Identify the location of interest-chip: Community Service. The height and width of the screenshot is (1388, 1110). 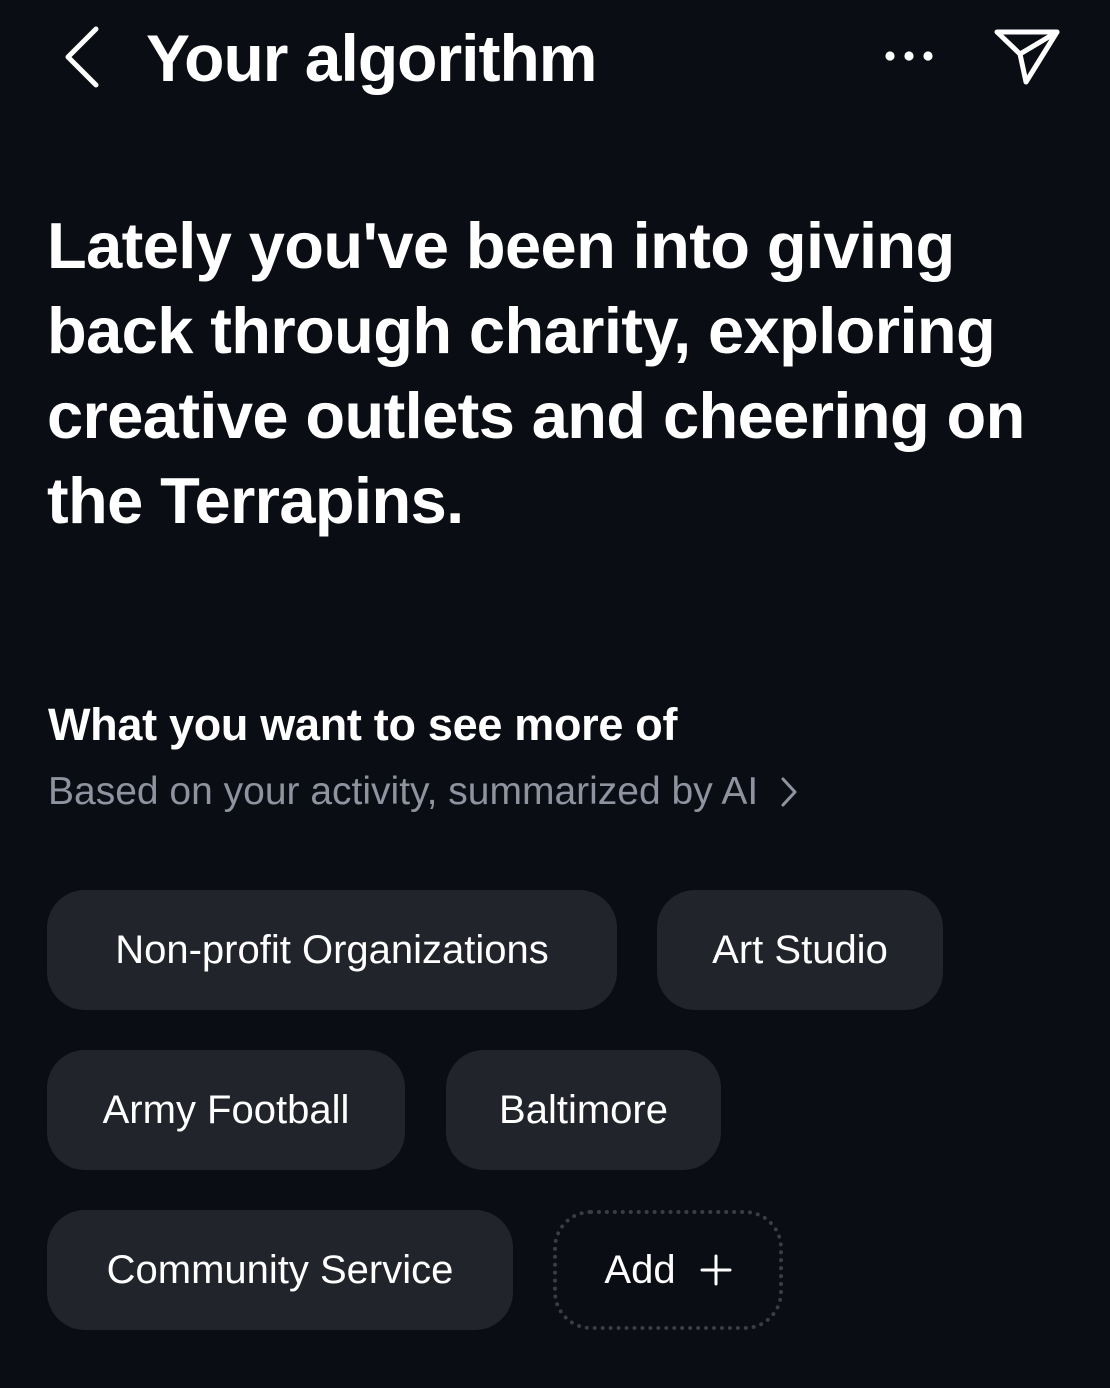
(280, 1270).